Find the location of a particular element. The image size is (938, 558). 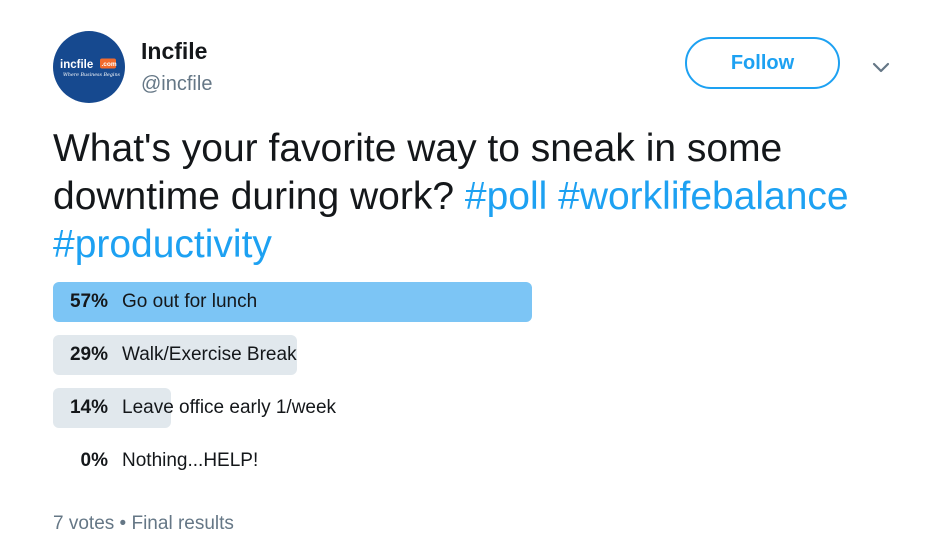

hashtag-productivity: #productivity is located at coordinates (162, 244).